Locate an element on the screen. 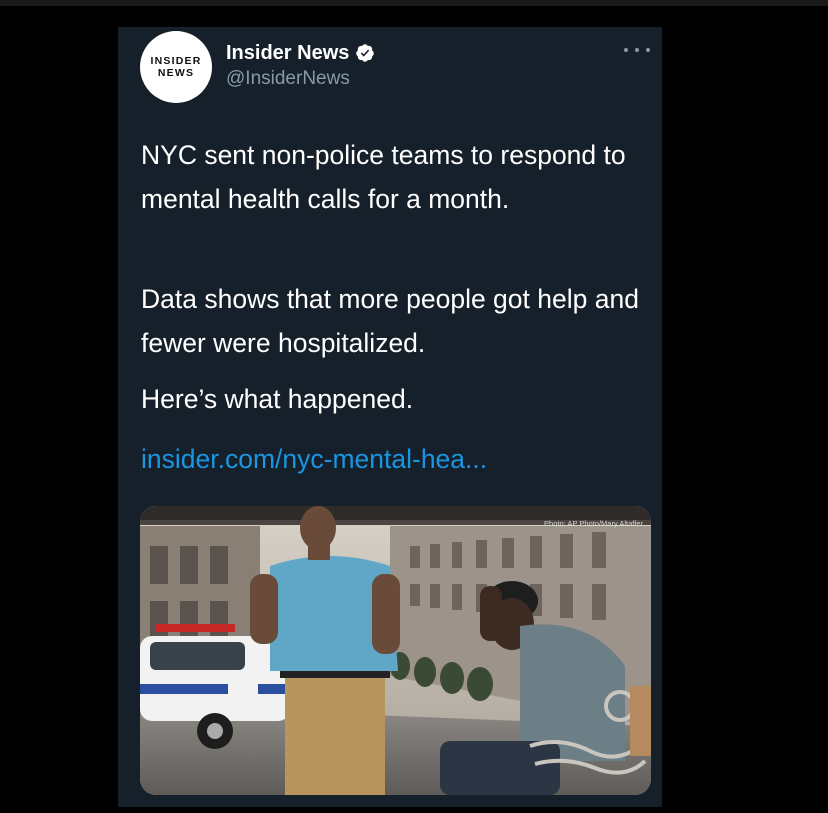 This screenshot has width=828, height=813. more-options-button is located at coordinates (637, 50).